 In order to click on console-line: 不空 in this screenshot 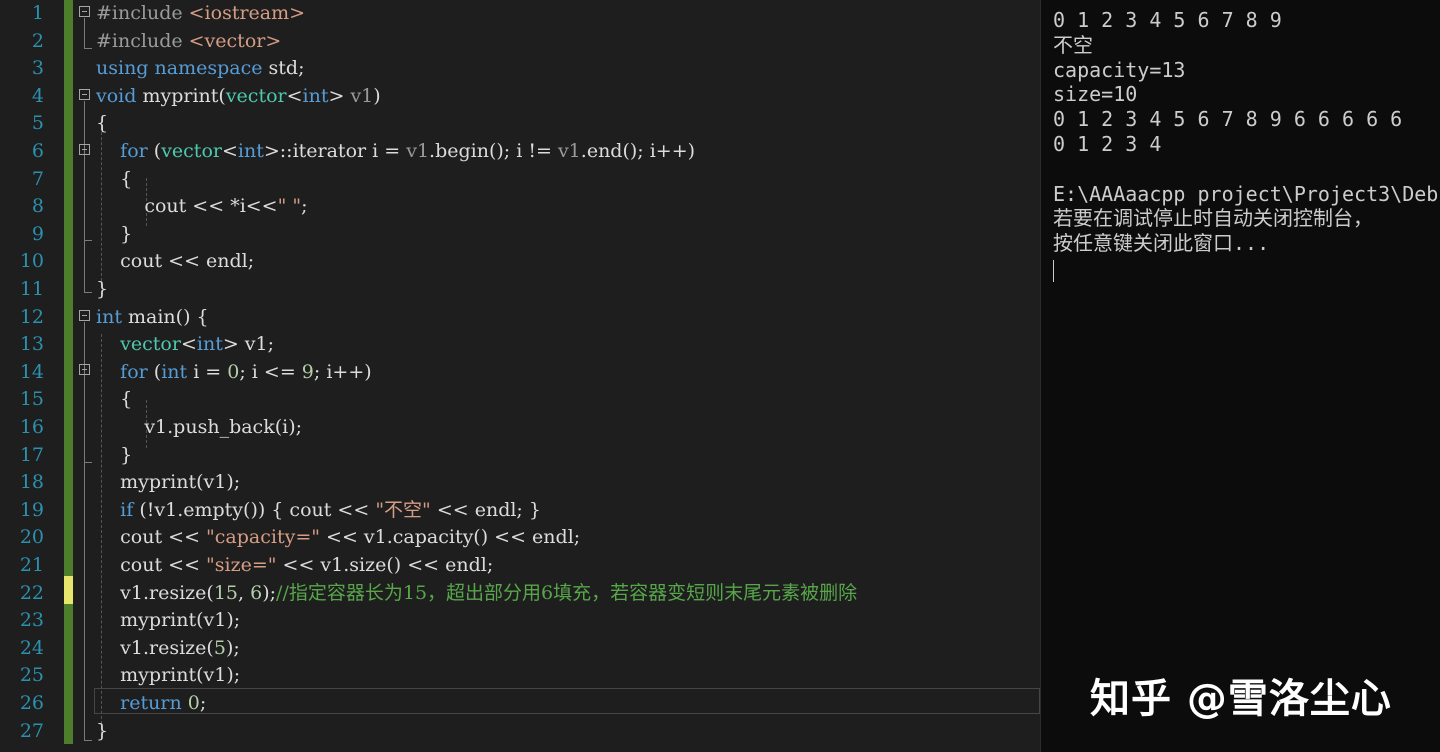, I will do `click(1073, 44)`.